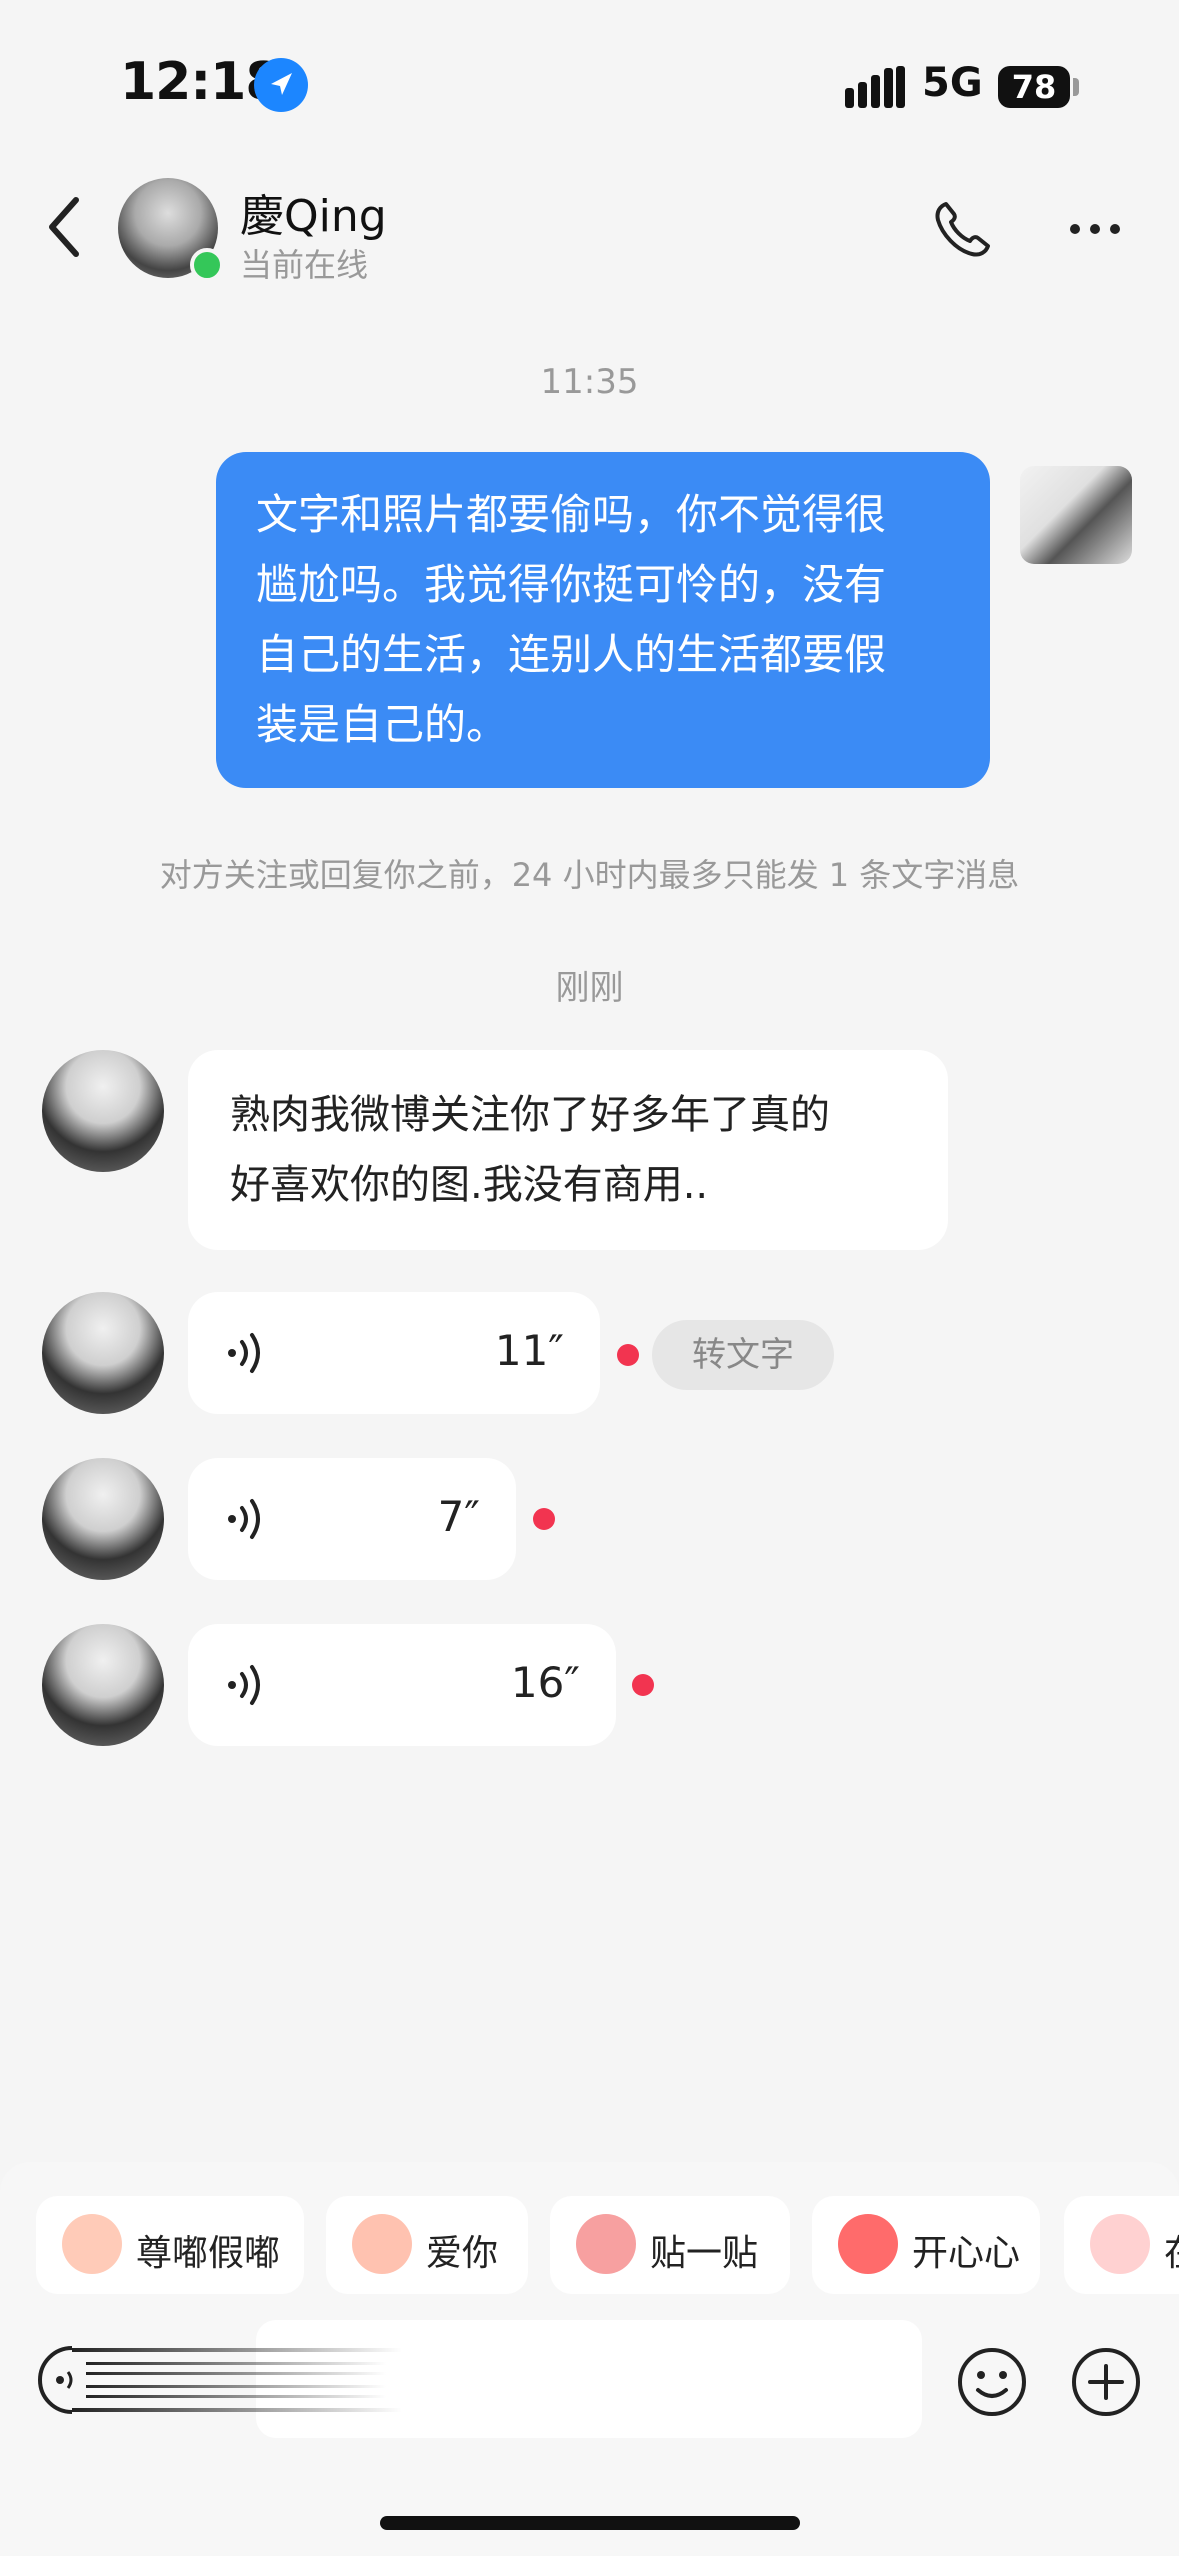  I want to click on my-avatar, so click(1076, 515).